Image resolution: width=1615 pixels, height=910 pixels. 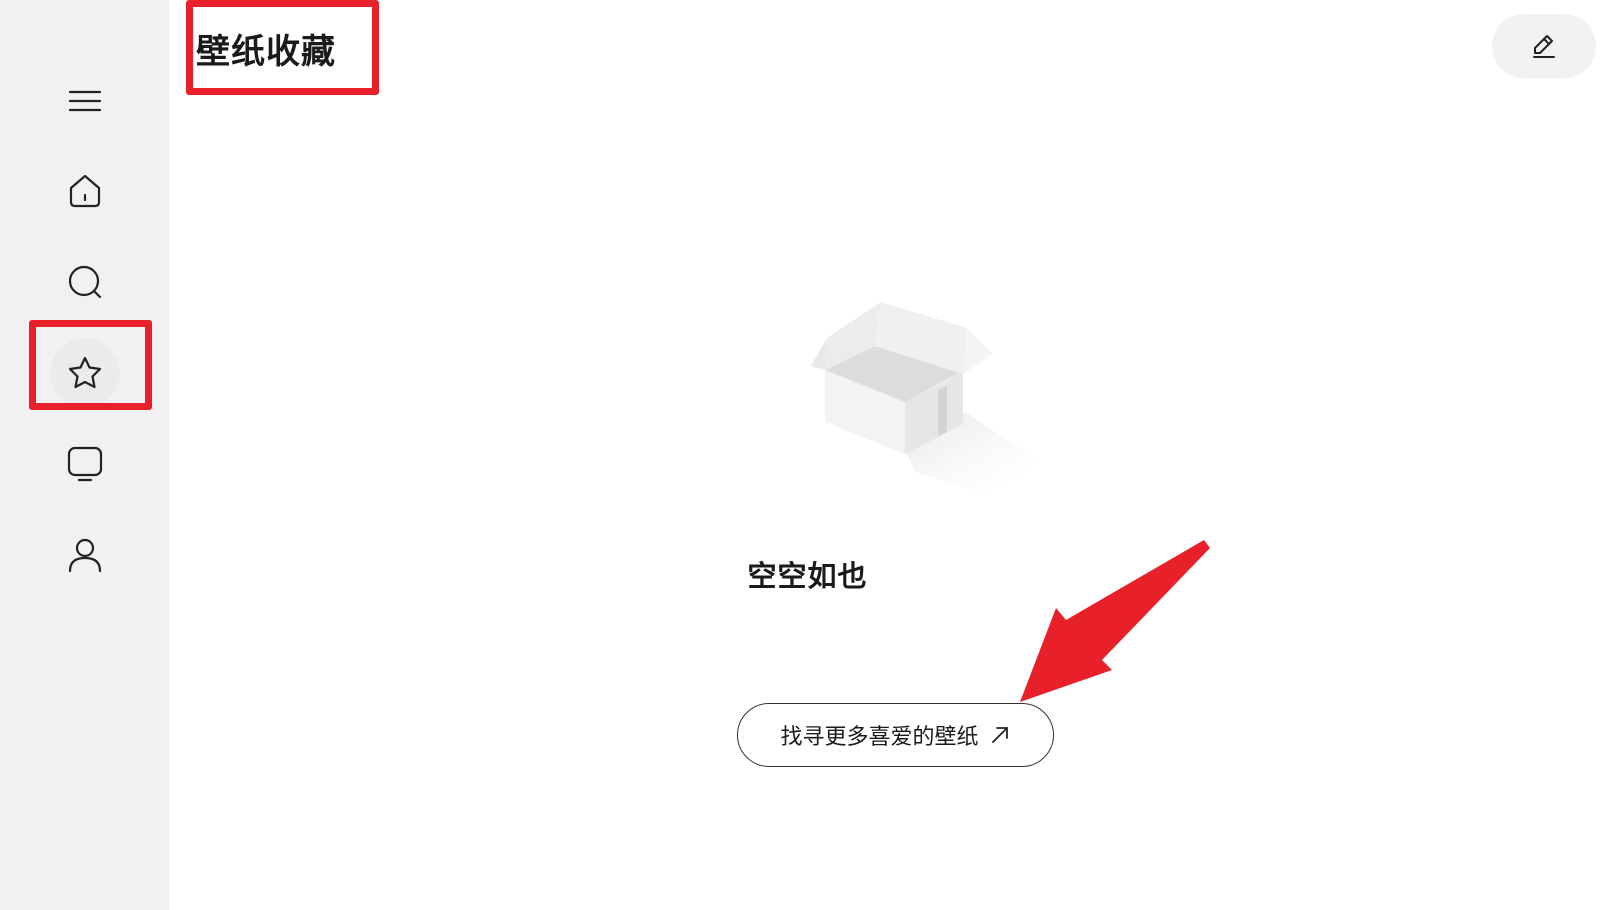 I want to click on sidebar-item-menu, so click(x=85, y=101).